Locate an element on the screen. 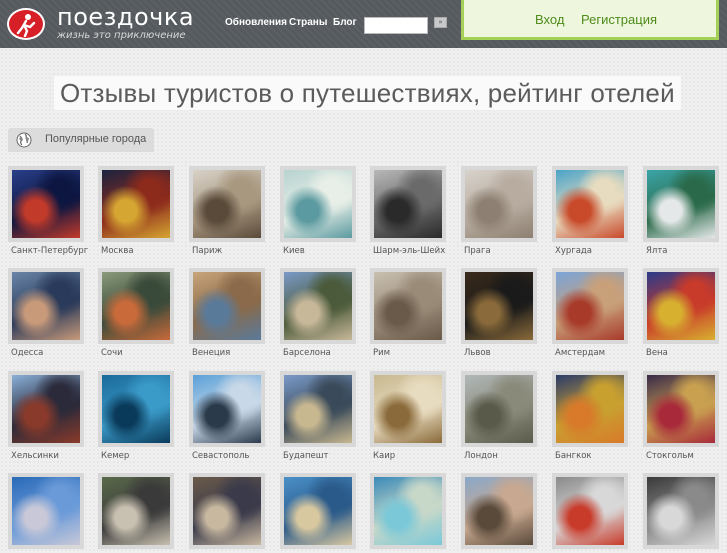 The height and width of the screenshot is (553, 727). city-item: Киев is located at coordinates (318, 211).